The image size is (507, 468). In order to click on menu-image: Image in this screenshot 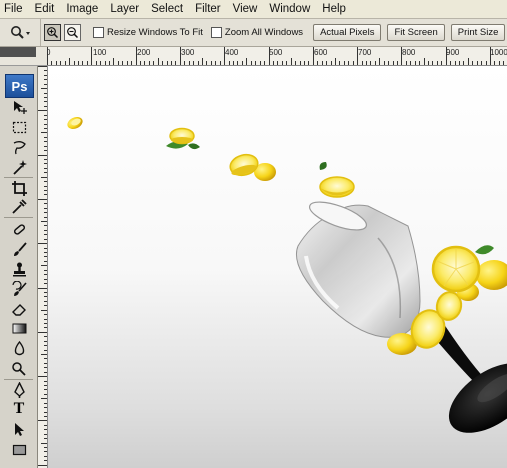, I will do `click(82, 9)`.